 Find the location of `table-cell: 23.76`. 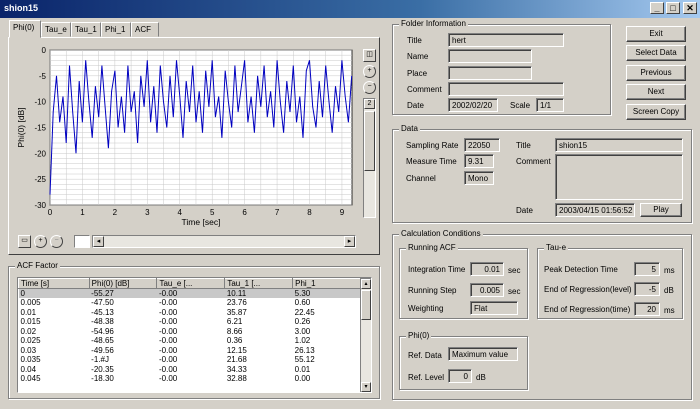

table-cell: 23.76 is located at coordinates (236, 303).